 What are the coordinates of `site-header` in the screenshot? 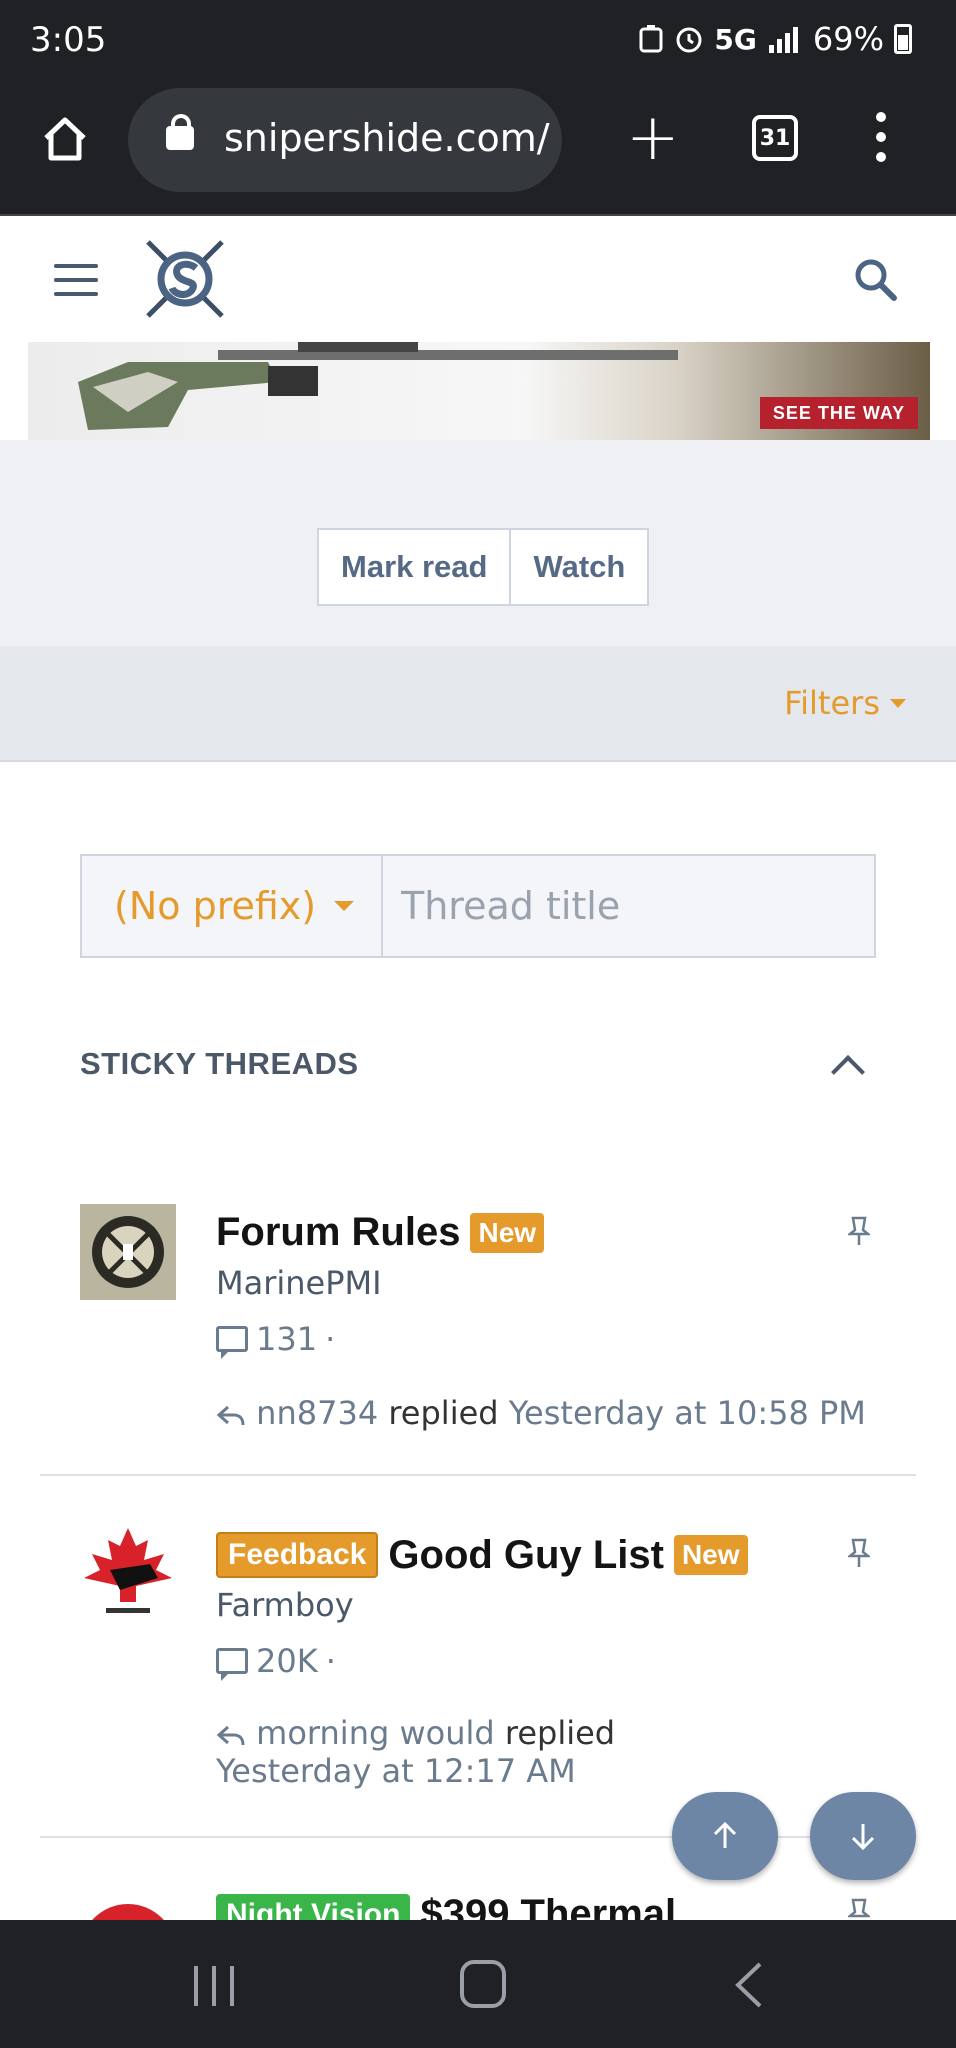 It's located at (478, 280).